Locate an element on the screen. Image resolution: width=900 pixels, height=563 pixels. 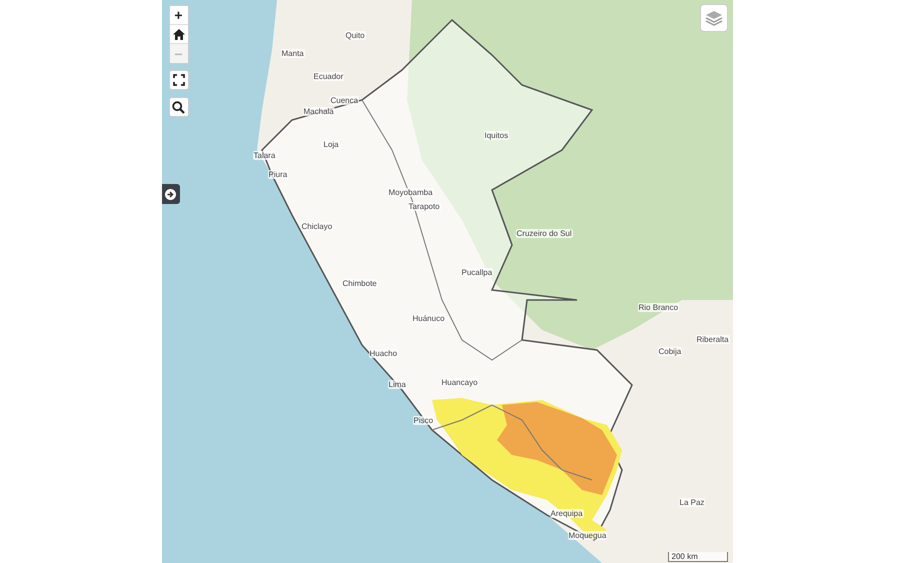
place-label: Pucallpa is located at coordinates (477, 272).